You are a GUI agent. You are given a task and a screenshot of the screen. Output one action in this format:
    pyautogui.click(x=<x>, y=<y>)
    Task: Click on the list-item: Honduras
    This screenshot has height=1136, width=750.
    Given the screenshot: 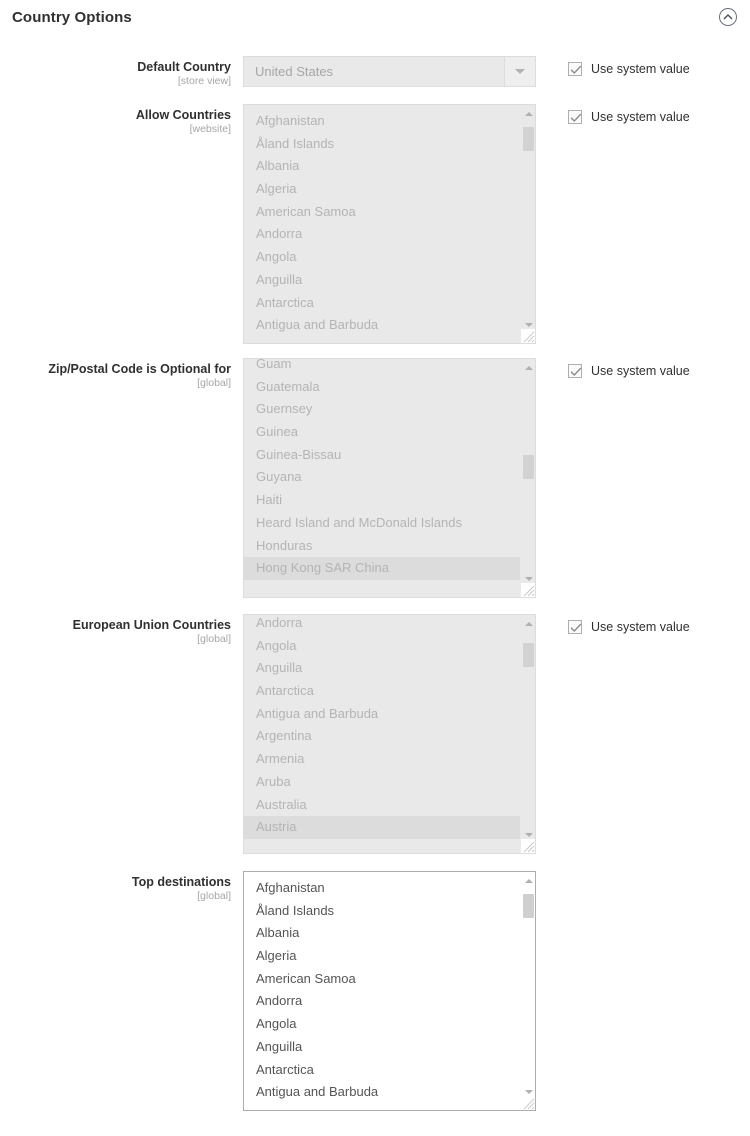 What is the action you would take?
    pyautogui.click(x=382, y=546)
    